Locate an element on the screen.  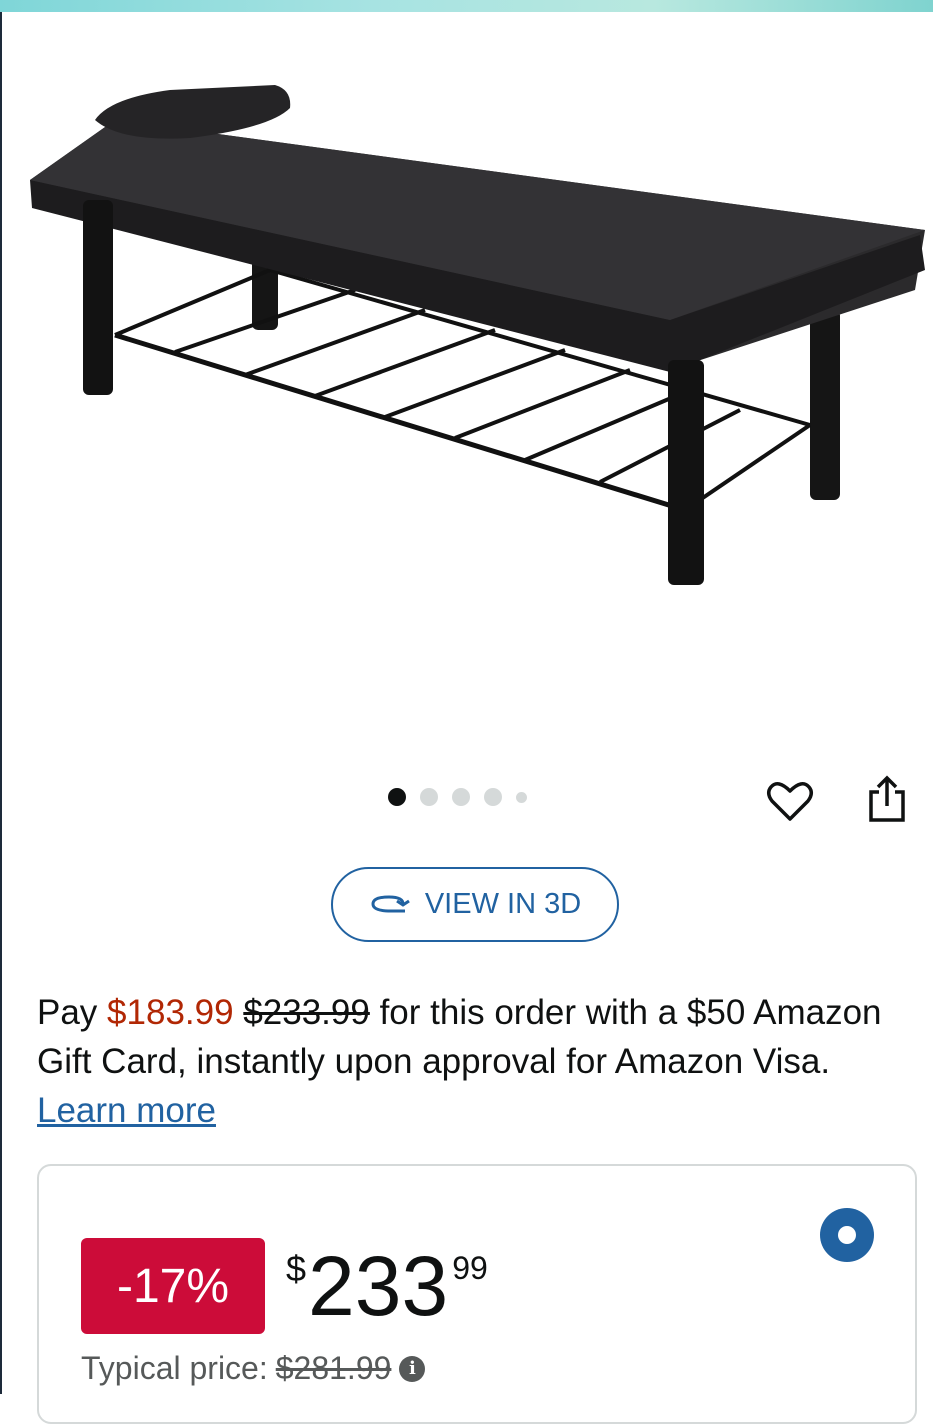
discount-badge: -17% is located at coordinates (173, 1286).